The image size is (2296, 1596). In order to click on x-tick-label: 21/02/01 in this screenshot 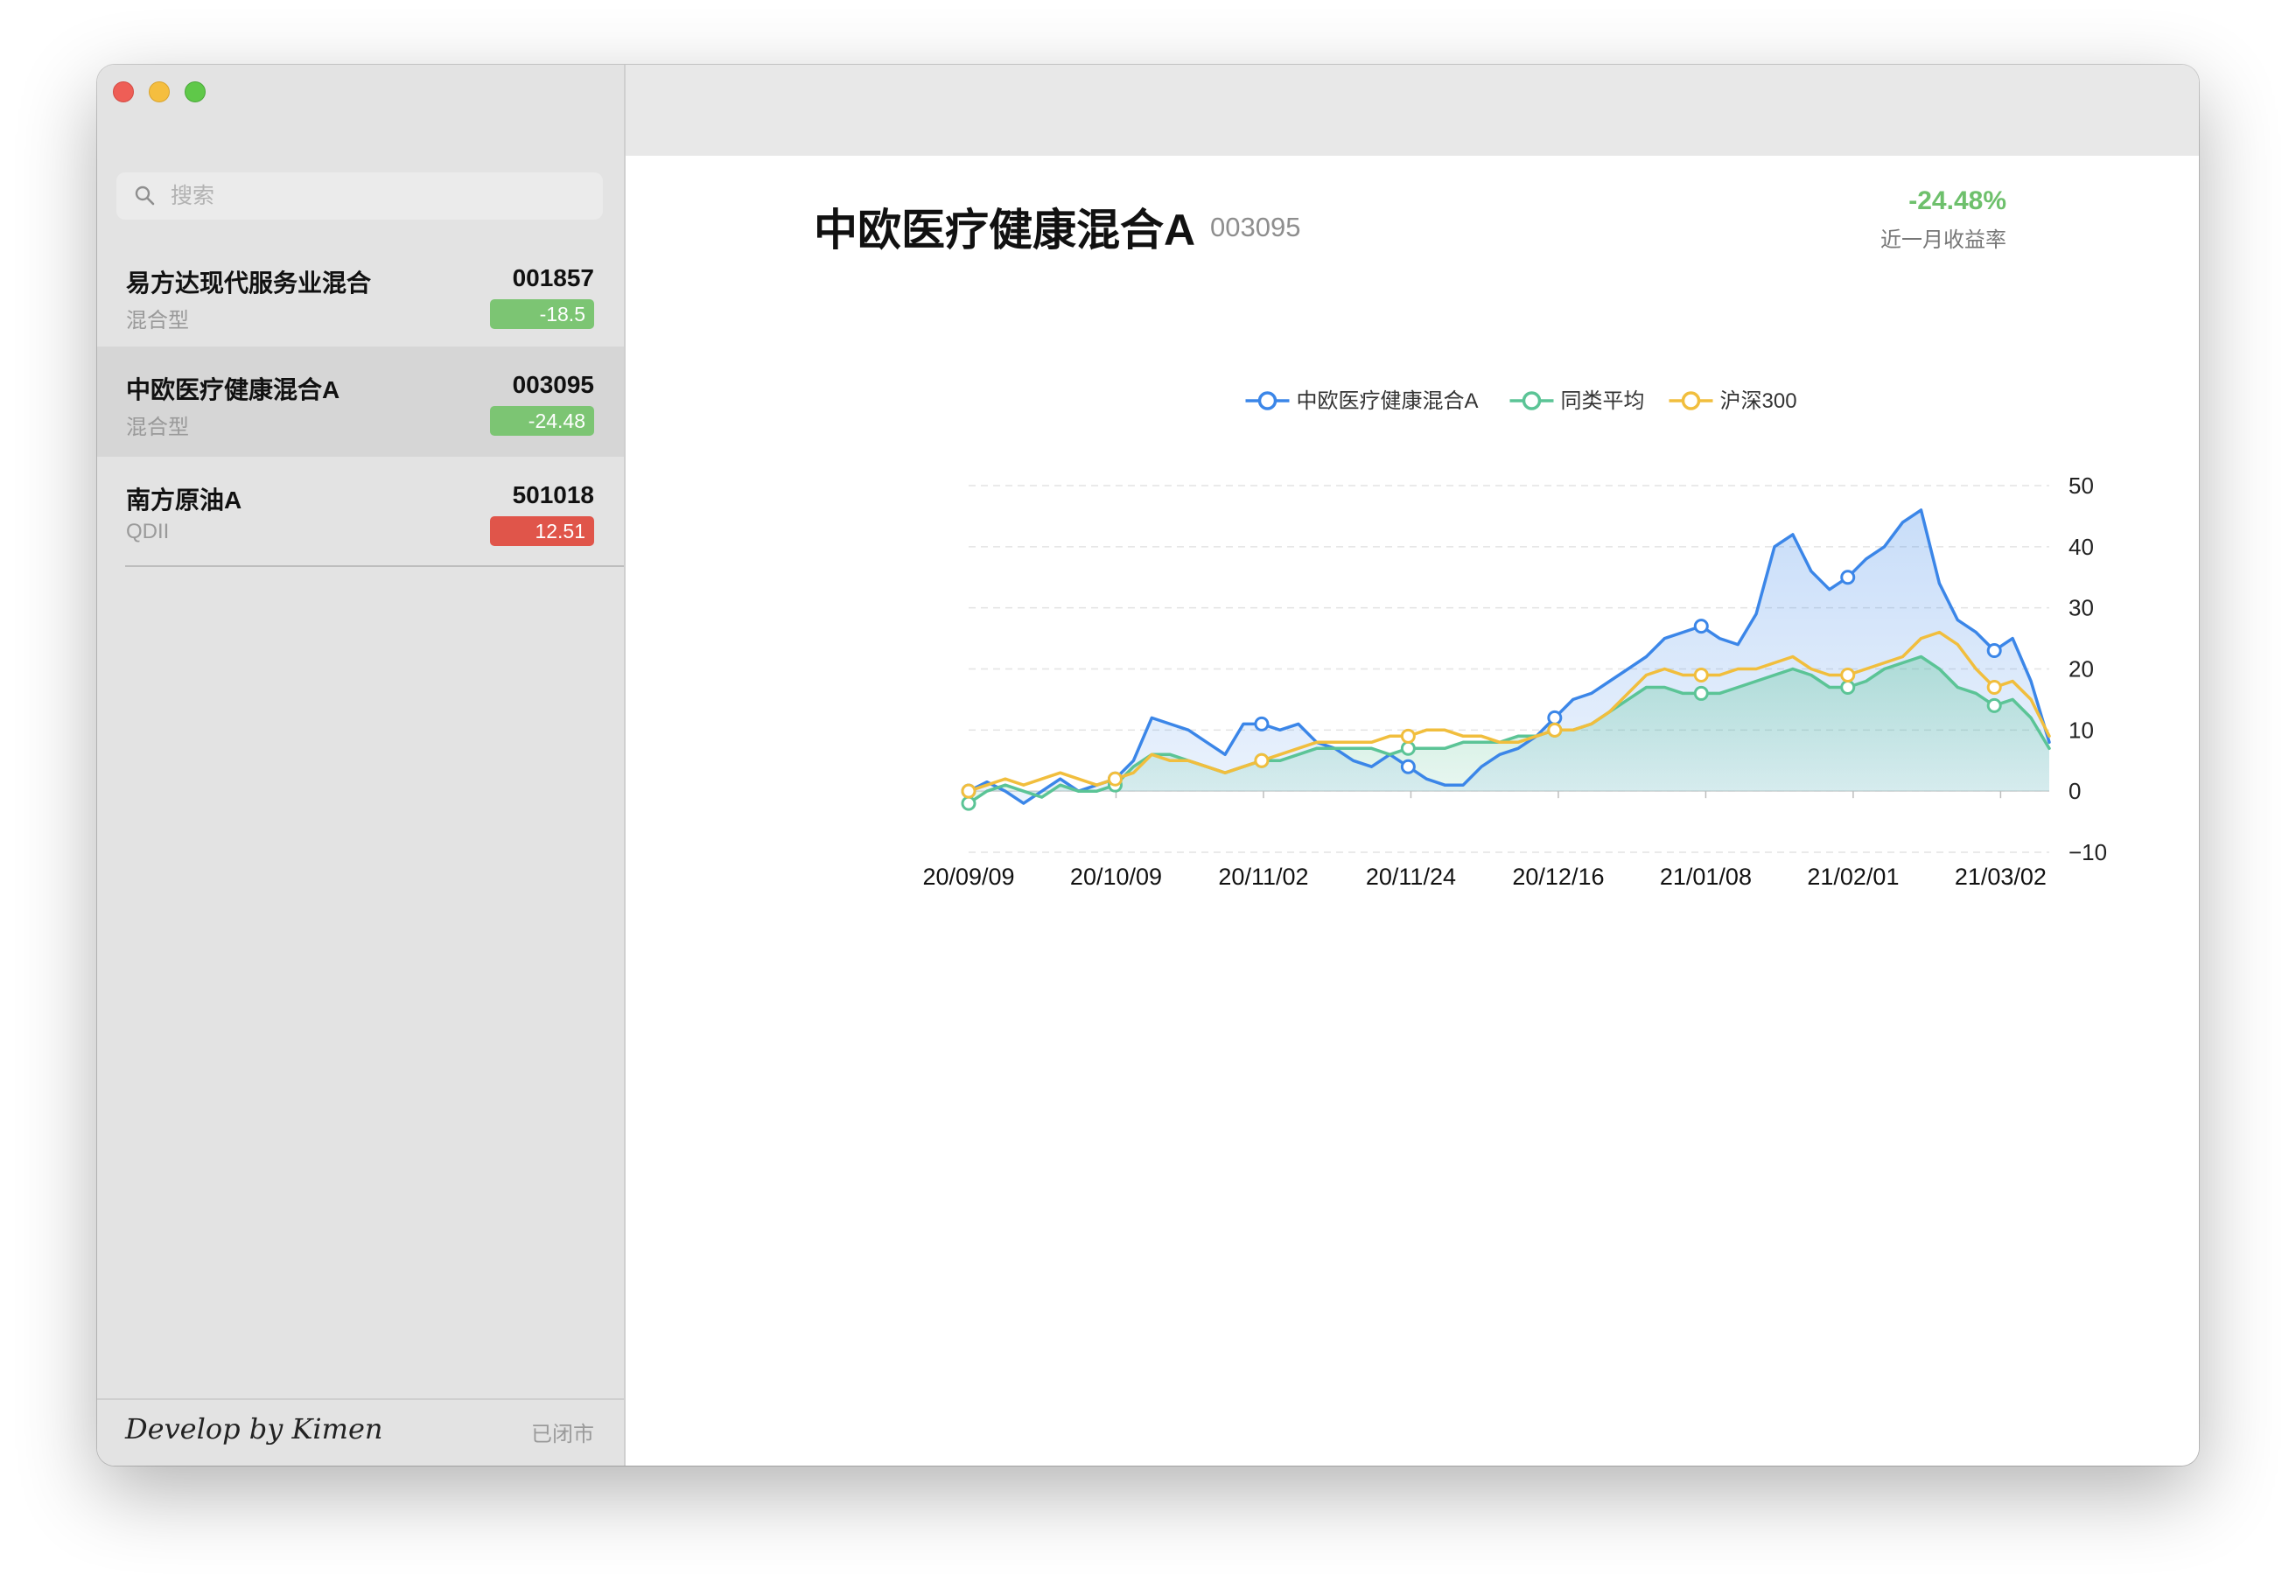, I will do `click(1853, 877)`.